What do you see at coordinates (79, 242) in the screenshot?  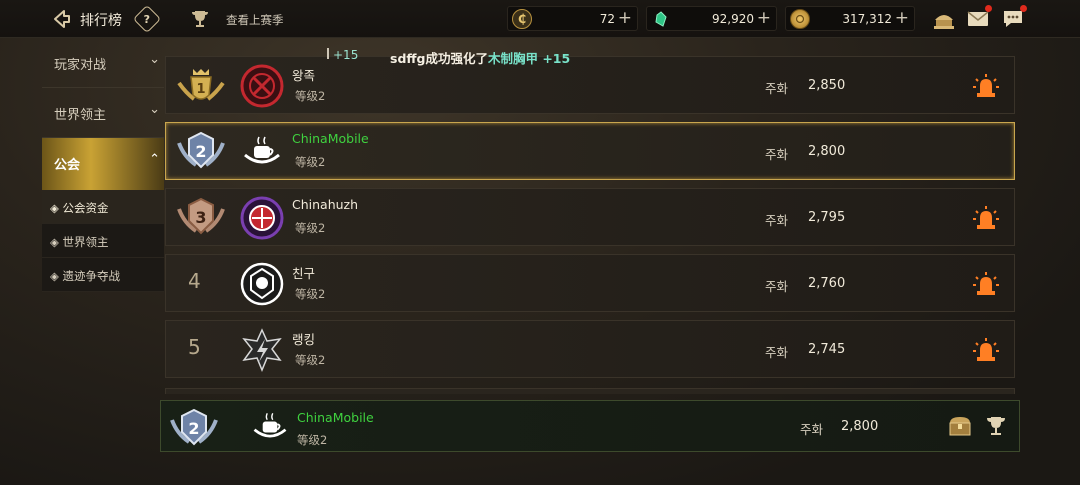 I see `sidebar-subitem-label: ◈ 世界领主` at bounding box center [79, 242].